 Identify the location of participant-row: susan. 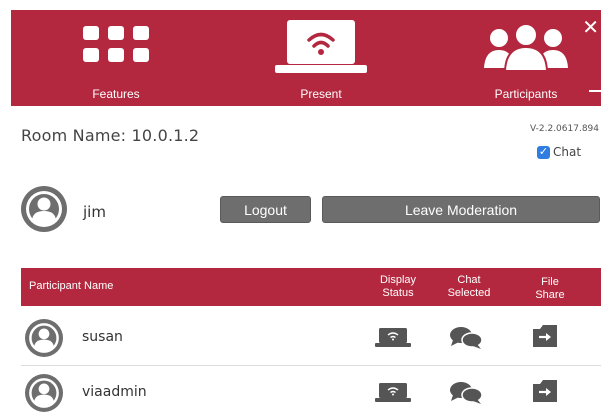
(311, 338).